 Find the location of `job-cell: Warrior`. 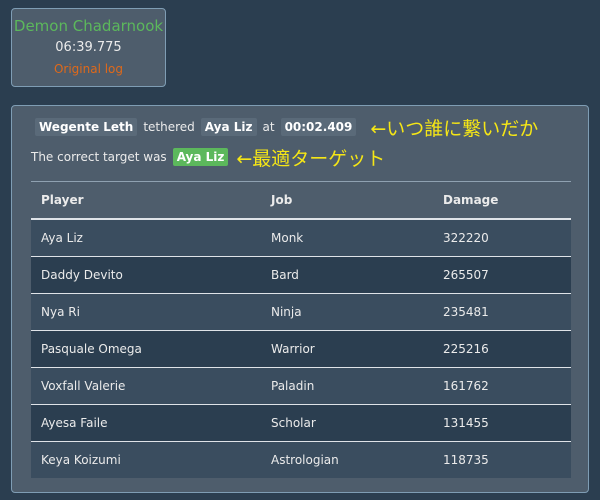

job-cell: Warrior is located at coordinates (347, 349).